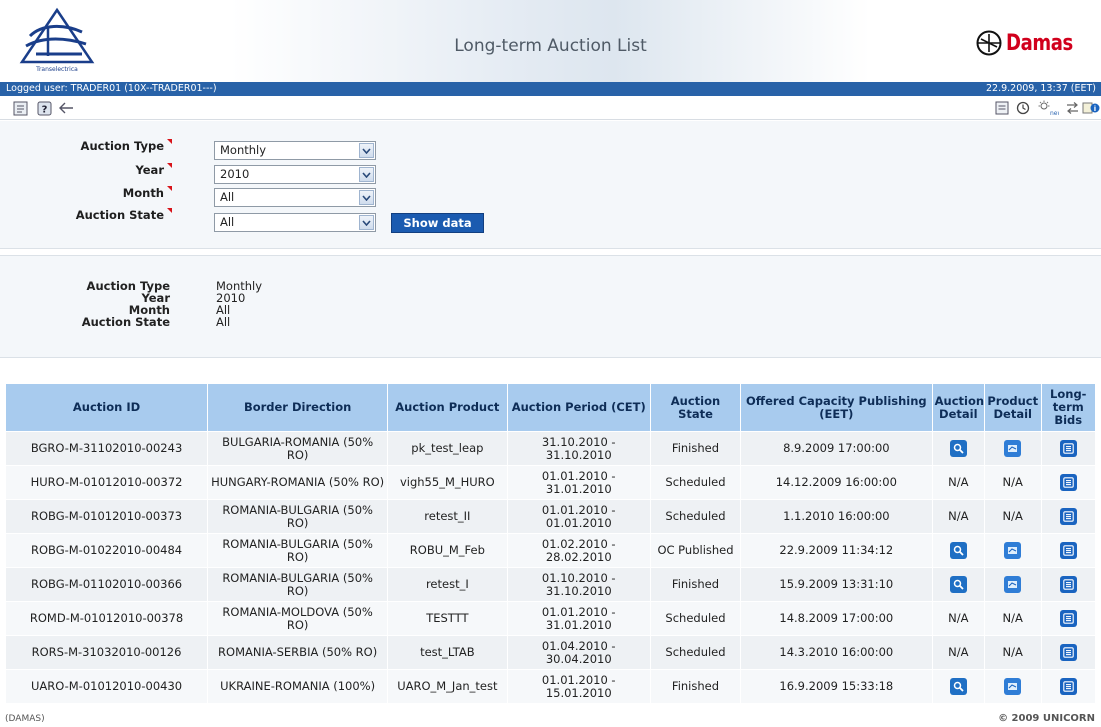  Describe the element at coordinates (1091, 108) in the screenshot. I see `notes-info-icon: i` at that location.